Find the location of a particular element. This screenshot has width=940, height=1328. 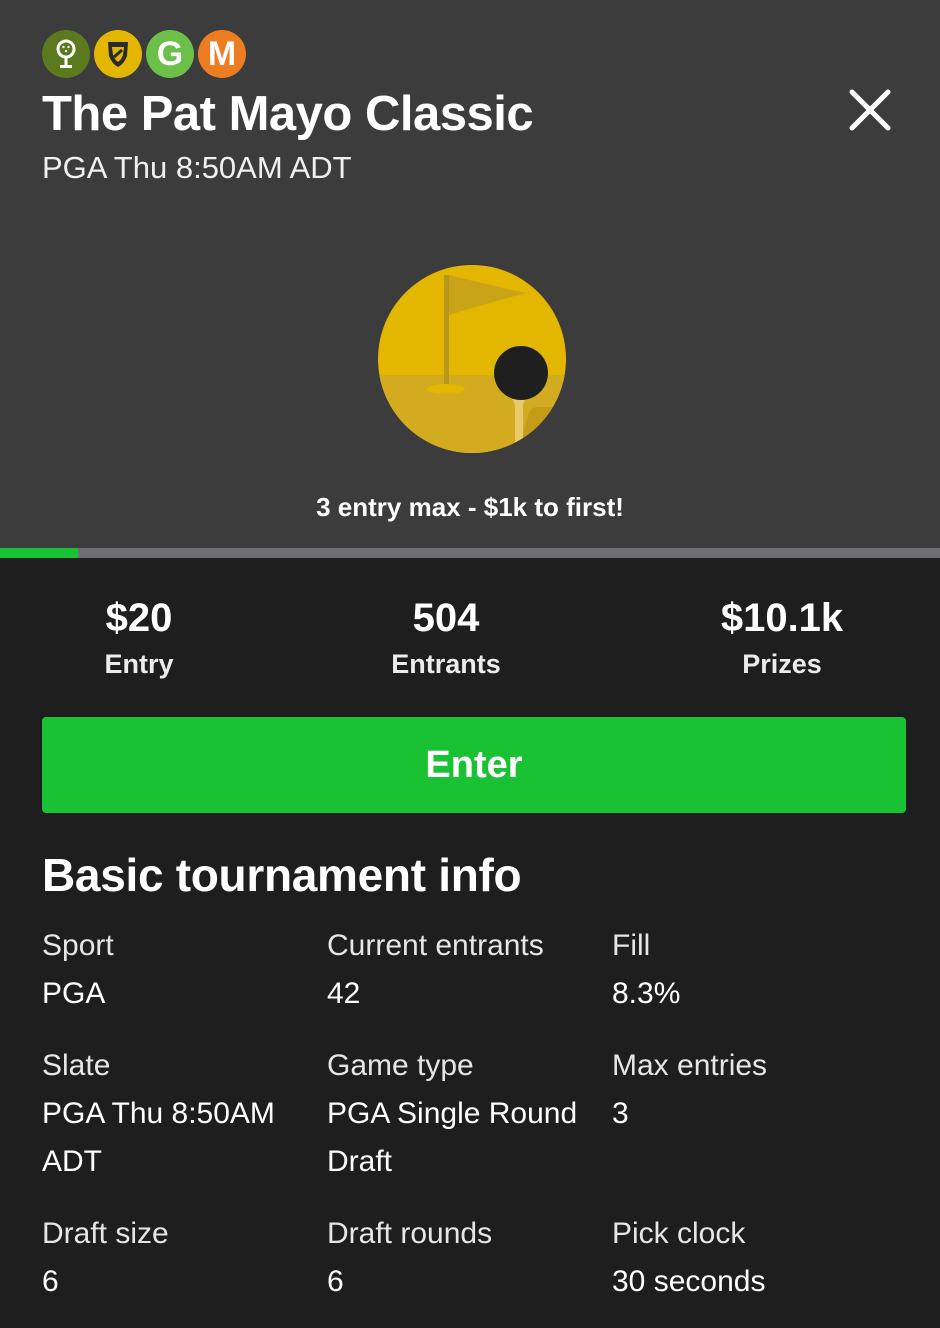

contest-badges: G M is located at coordinates (144, 54).